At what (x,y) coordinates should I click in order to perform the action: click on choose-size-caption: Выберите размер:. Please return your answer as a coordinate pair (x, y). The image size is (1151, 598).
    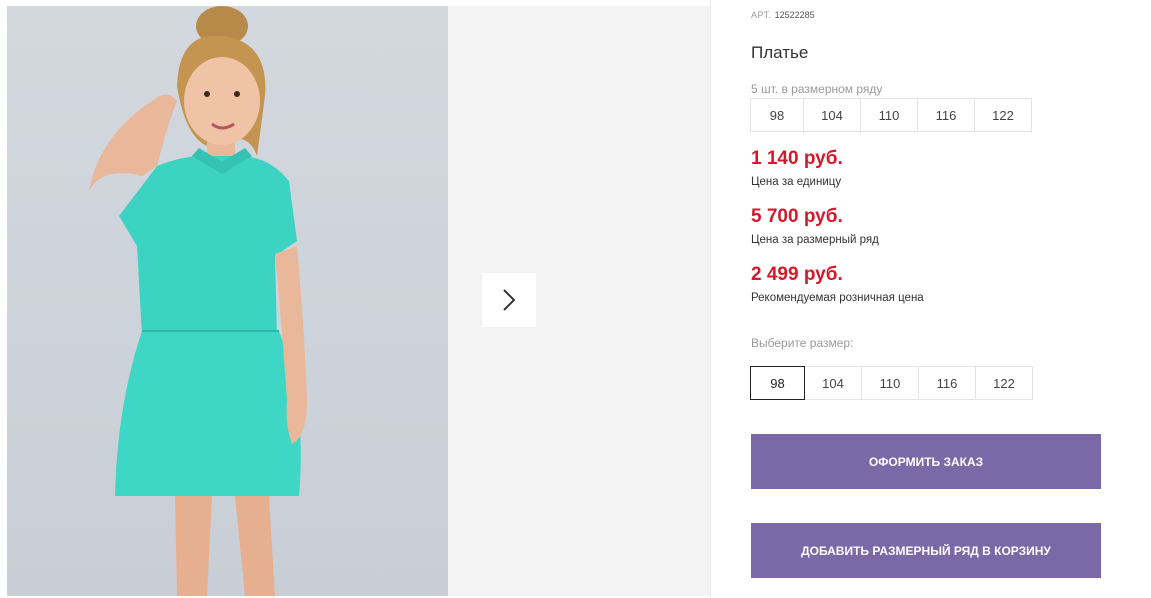
    Looking at the image, I should click on (802, 343).